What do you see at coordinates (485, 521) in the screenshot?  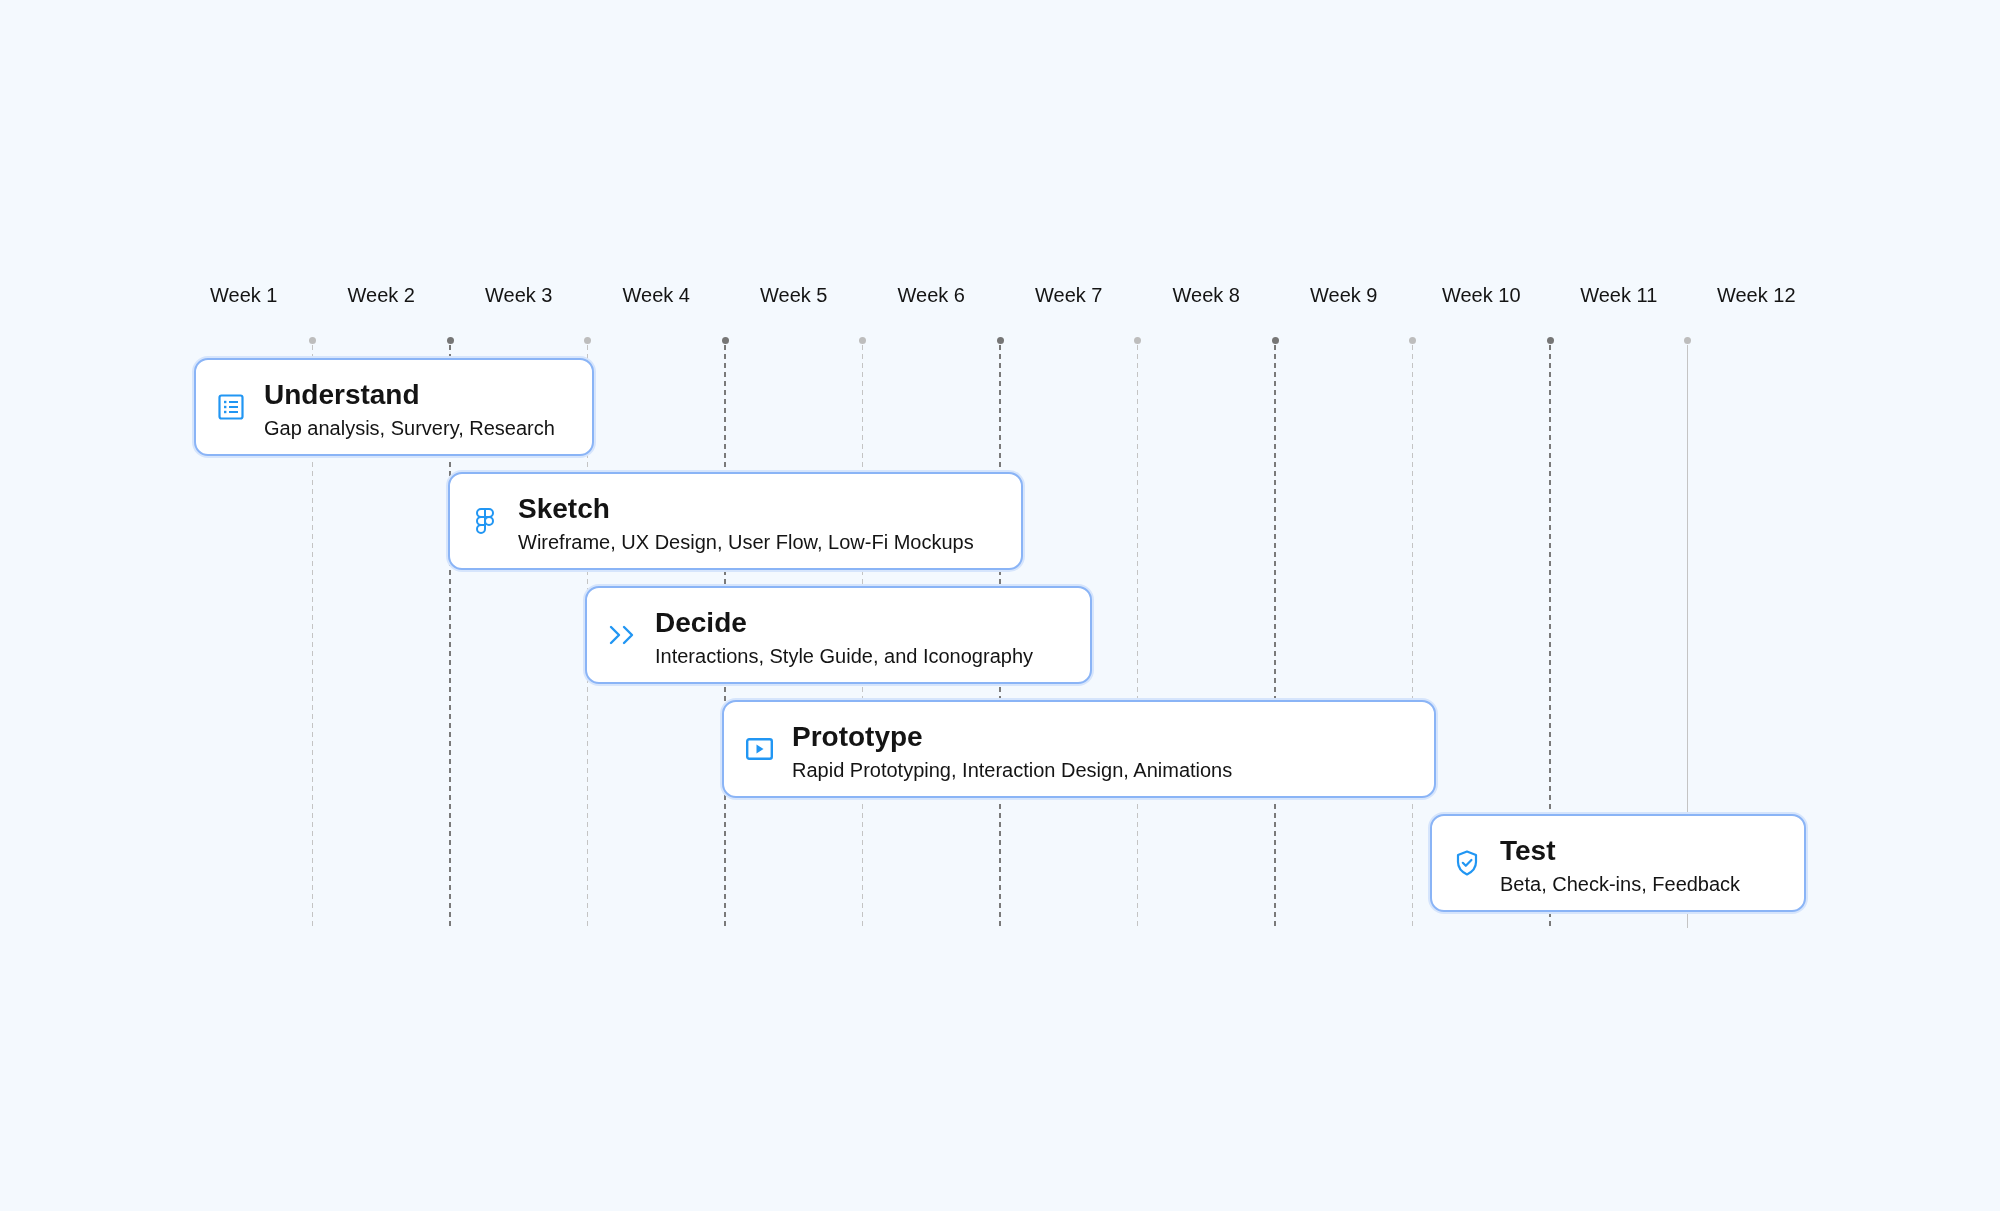 I see `shapes-icon` at bounding box center [485, 521].